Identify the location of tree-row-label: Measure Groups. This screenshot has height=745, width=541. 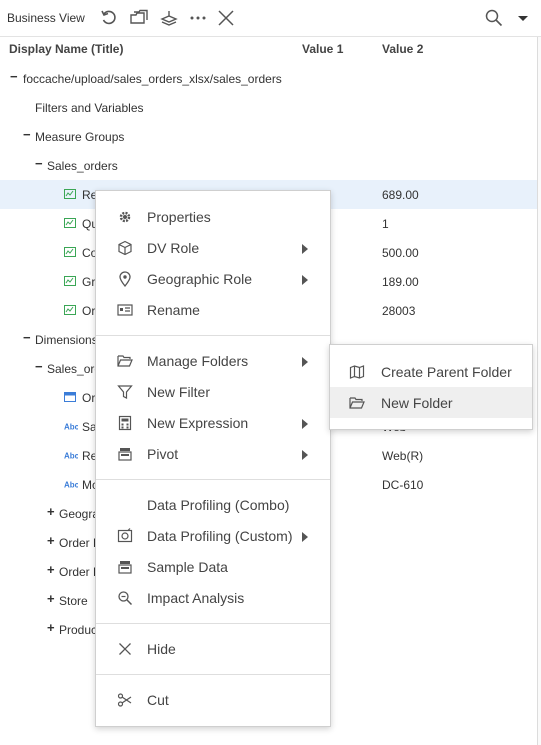
(80, 137).